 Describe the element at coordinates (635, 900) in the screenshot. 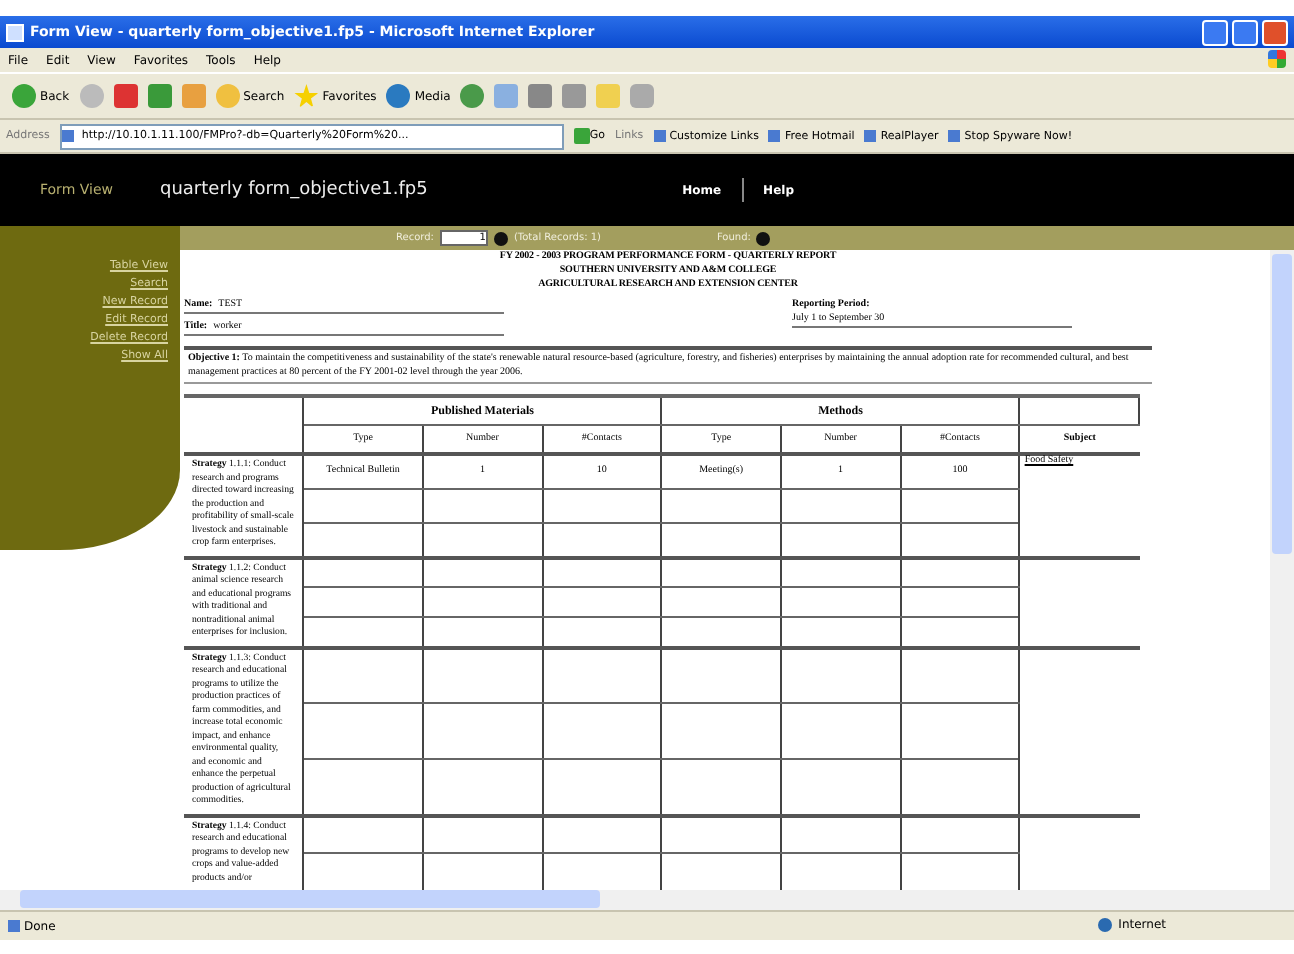

I see `horizontal-scrollbar` at that location.